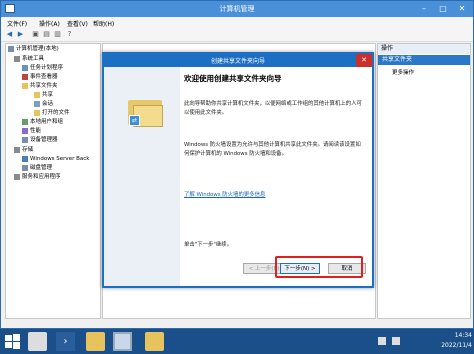 The image size is (474, 354). What do you see at coordinates (57, 34) in the screenshot?
I see `properties-icon: ▥` at bounding box center [57, 34].